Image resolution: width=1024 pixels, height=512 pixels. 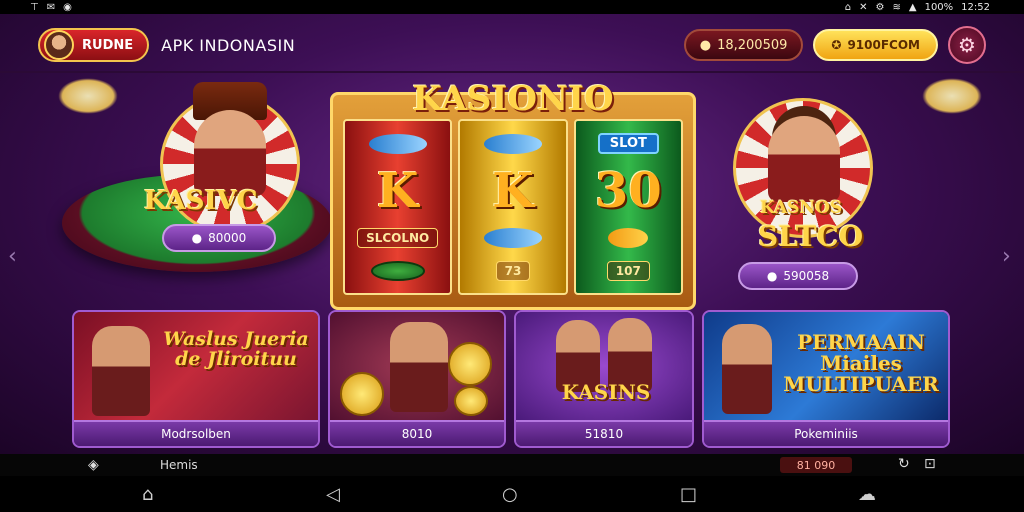 I want to click on header-divider, so click(x=512, y=72).